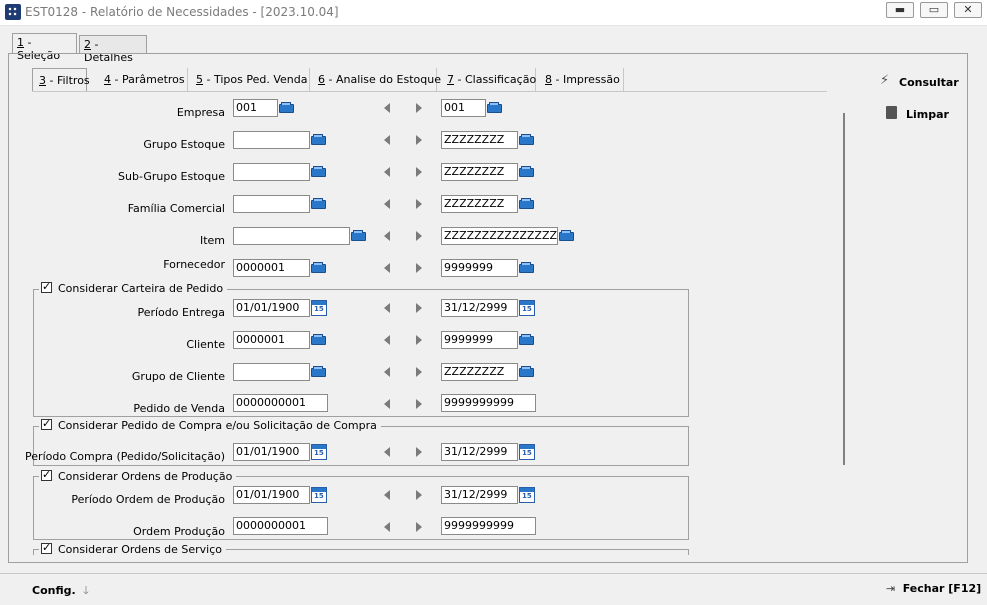 The image size is (987, 605). I want to click on maximize-button: ▭, so click(934, 10).